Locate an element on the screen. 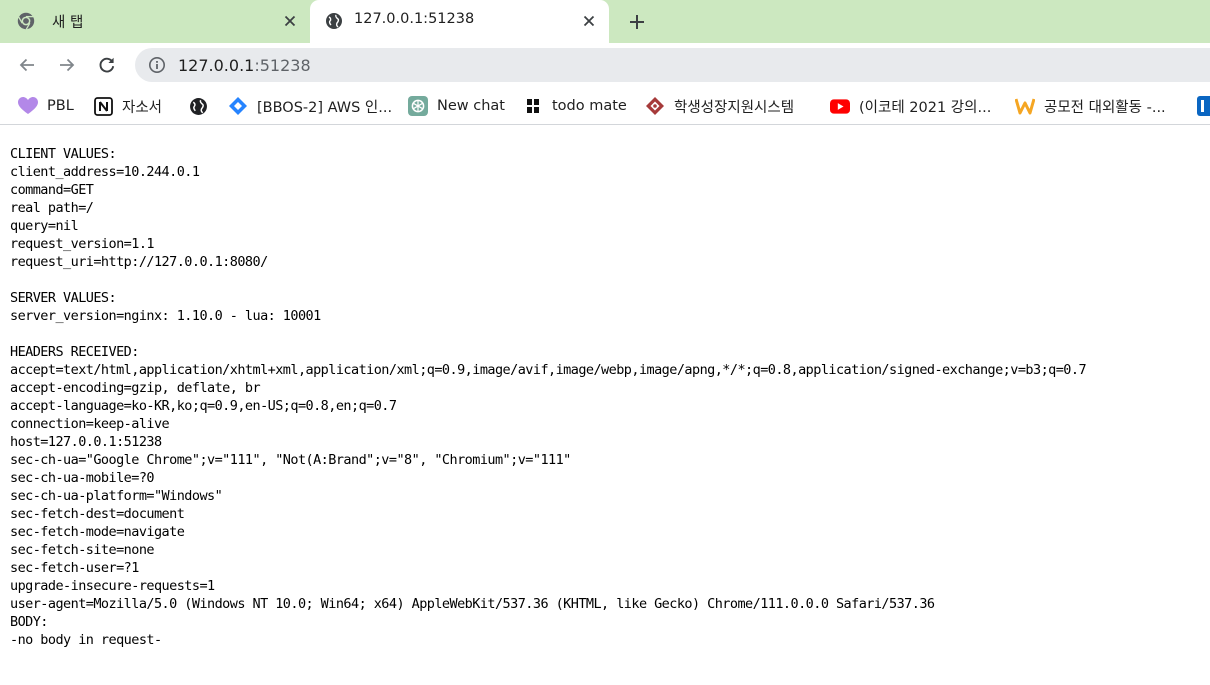 This screenshot has height=685, width=1210. address-port: :51238 is located at coordinates (282, 65).